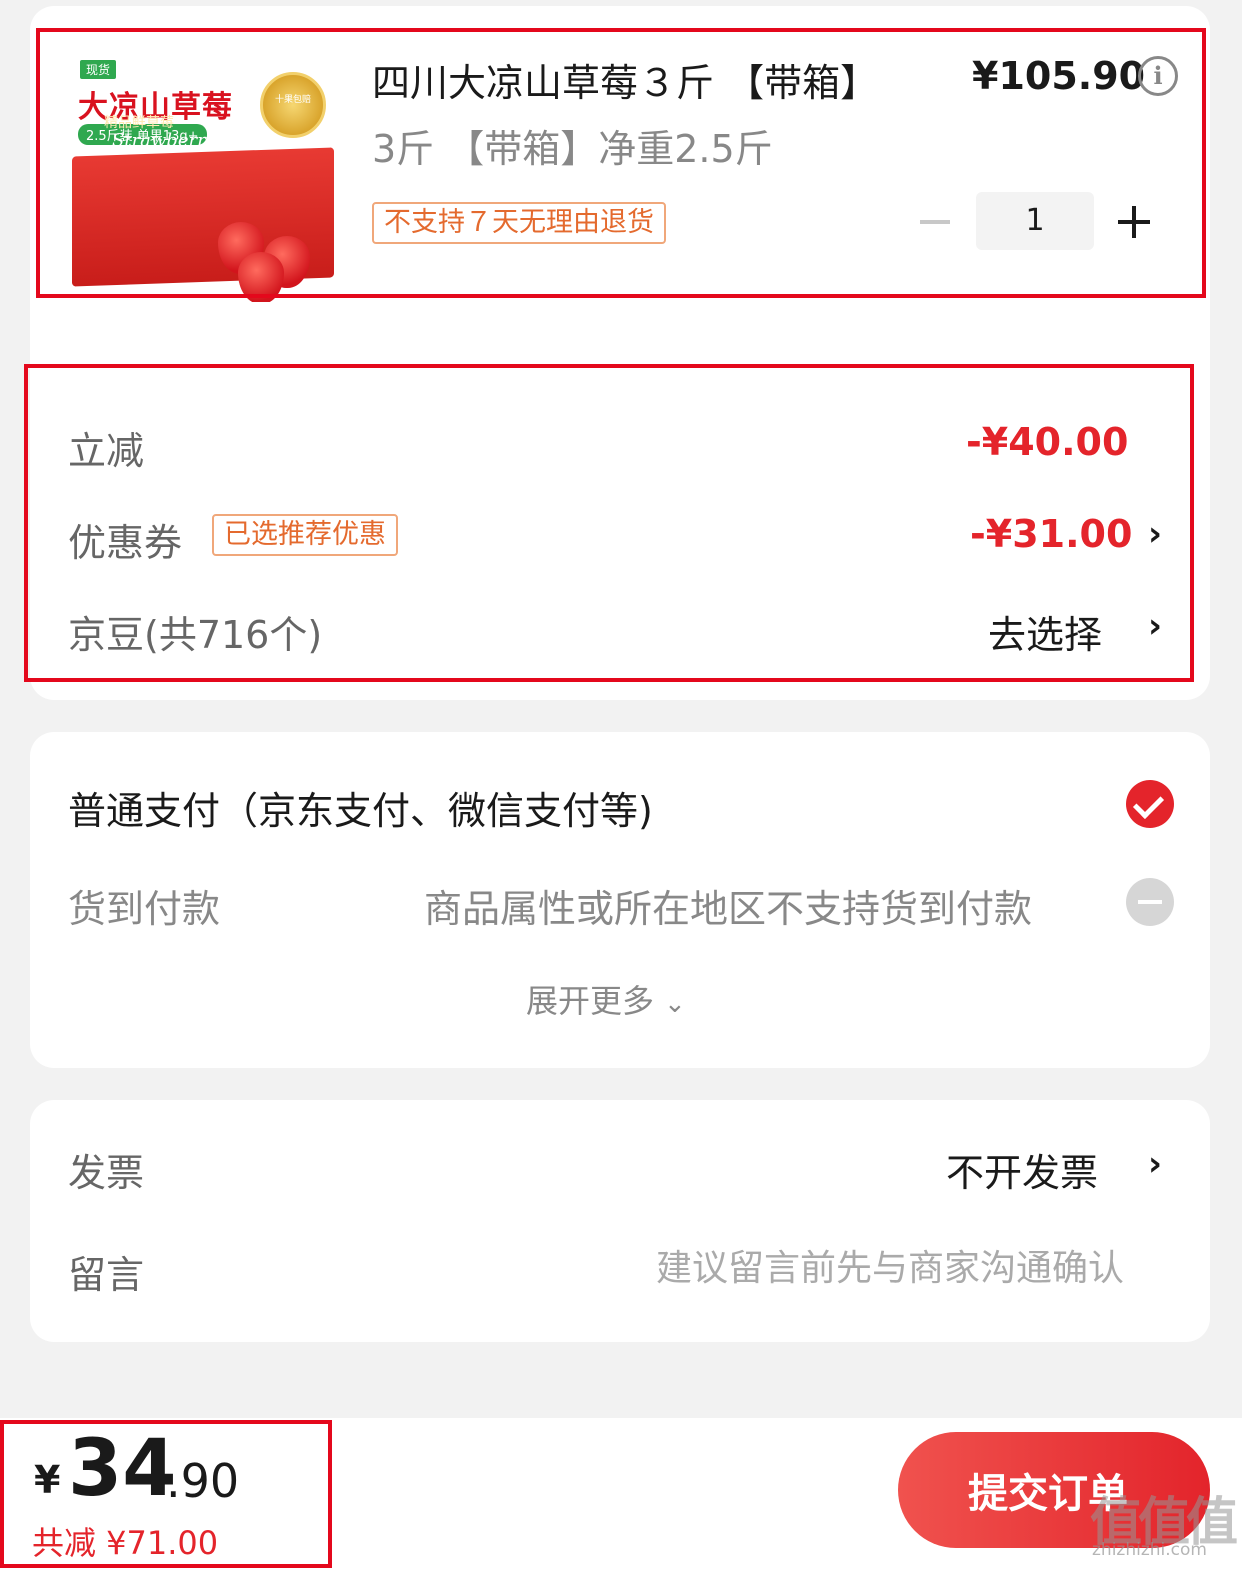 The height and width of the screenshot is (1572, 1242). Describe the element at coordinates (1150, 902) in the screenshot. I see `minus-circle-icon` at that location.